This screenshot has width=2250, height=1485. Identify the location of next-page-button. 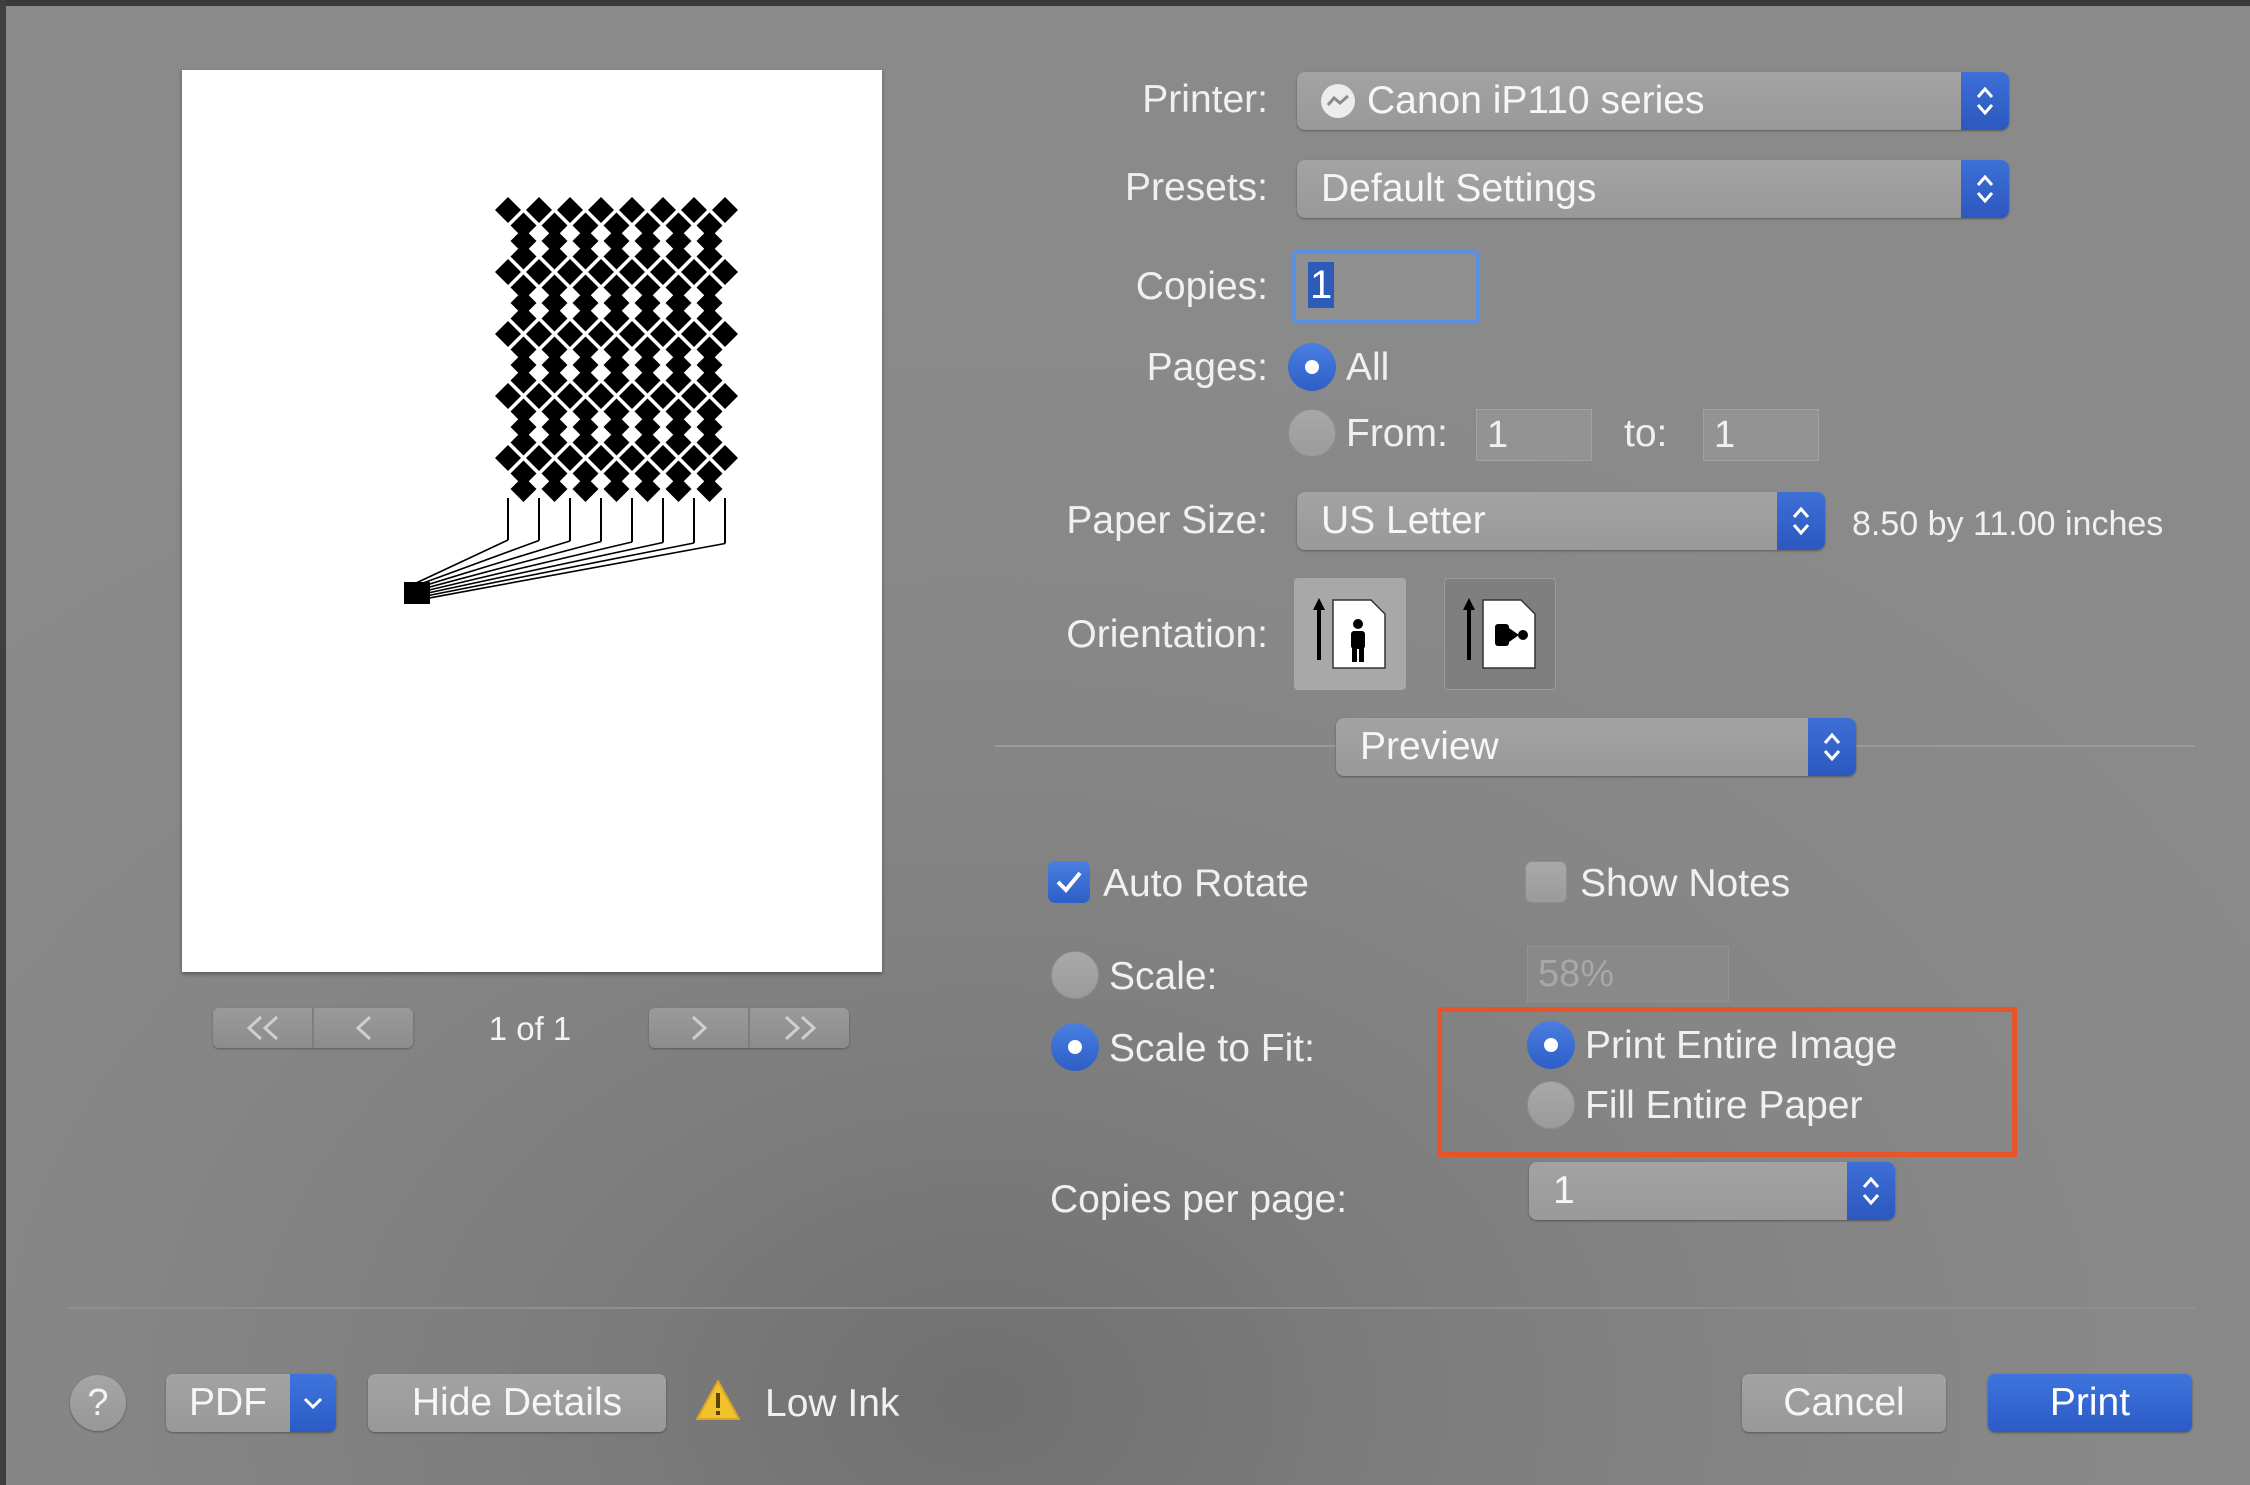
(698, 1028).